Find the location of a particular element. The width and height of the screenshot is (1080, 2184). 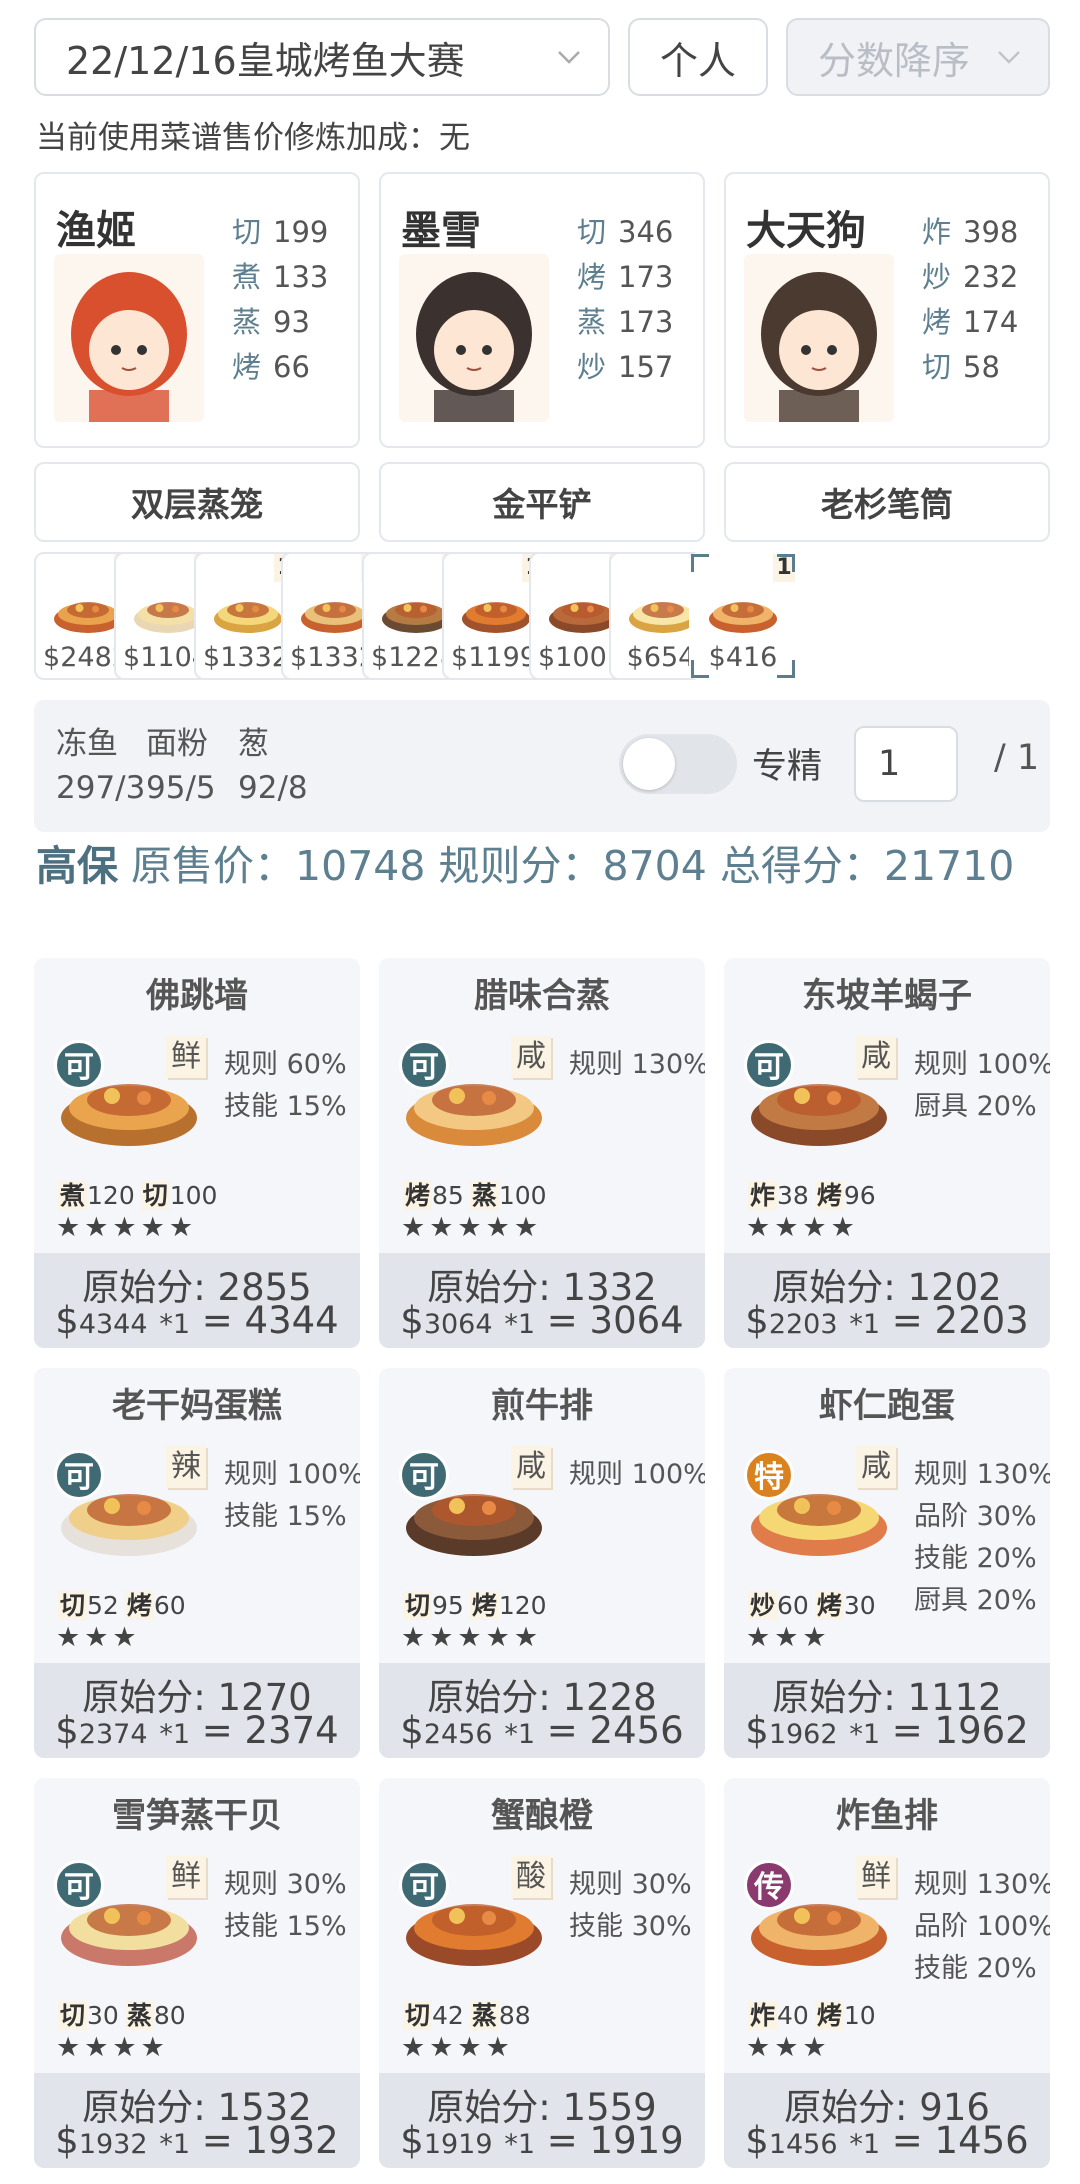

dish-stars: ★★★ is located at coordinates (788, 1637).